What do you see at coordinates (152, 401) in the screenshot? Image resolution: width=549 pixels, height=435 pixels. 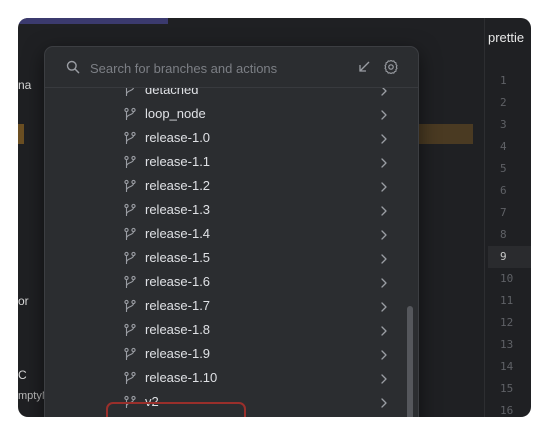 I see `branch-label: v2` at bounding box center [152, 401].